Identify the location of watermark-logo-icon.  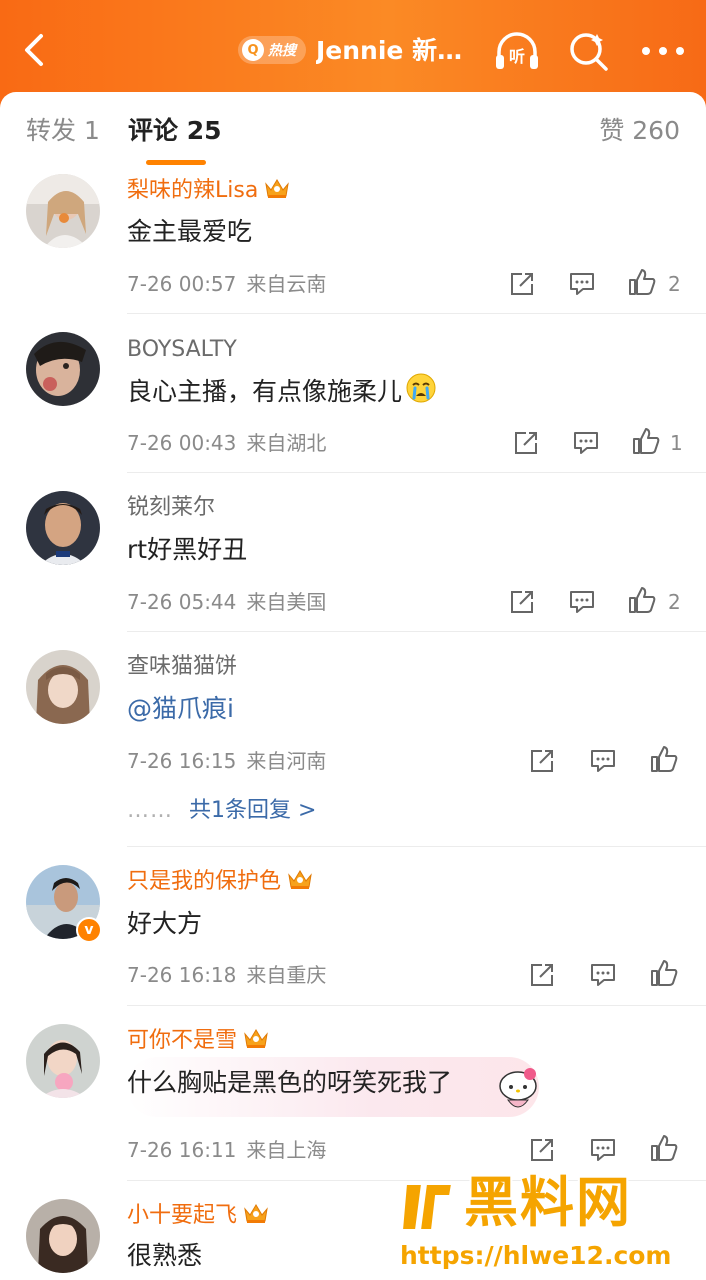
(427, 1207).